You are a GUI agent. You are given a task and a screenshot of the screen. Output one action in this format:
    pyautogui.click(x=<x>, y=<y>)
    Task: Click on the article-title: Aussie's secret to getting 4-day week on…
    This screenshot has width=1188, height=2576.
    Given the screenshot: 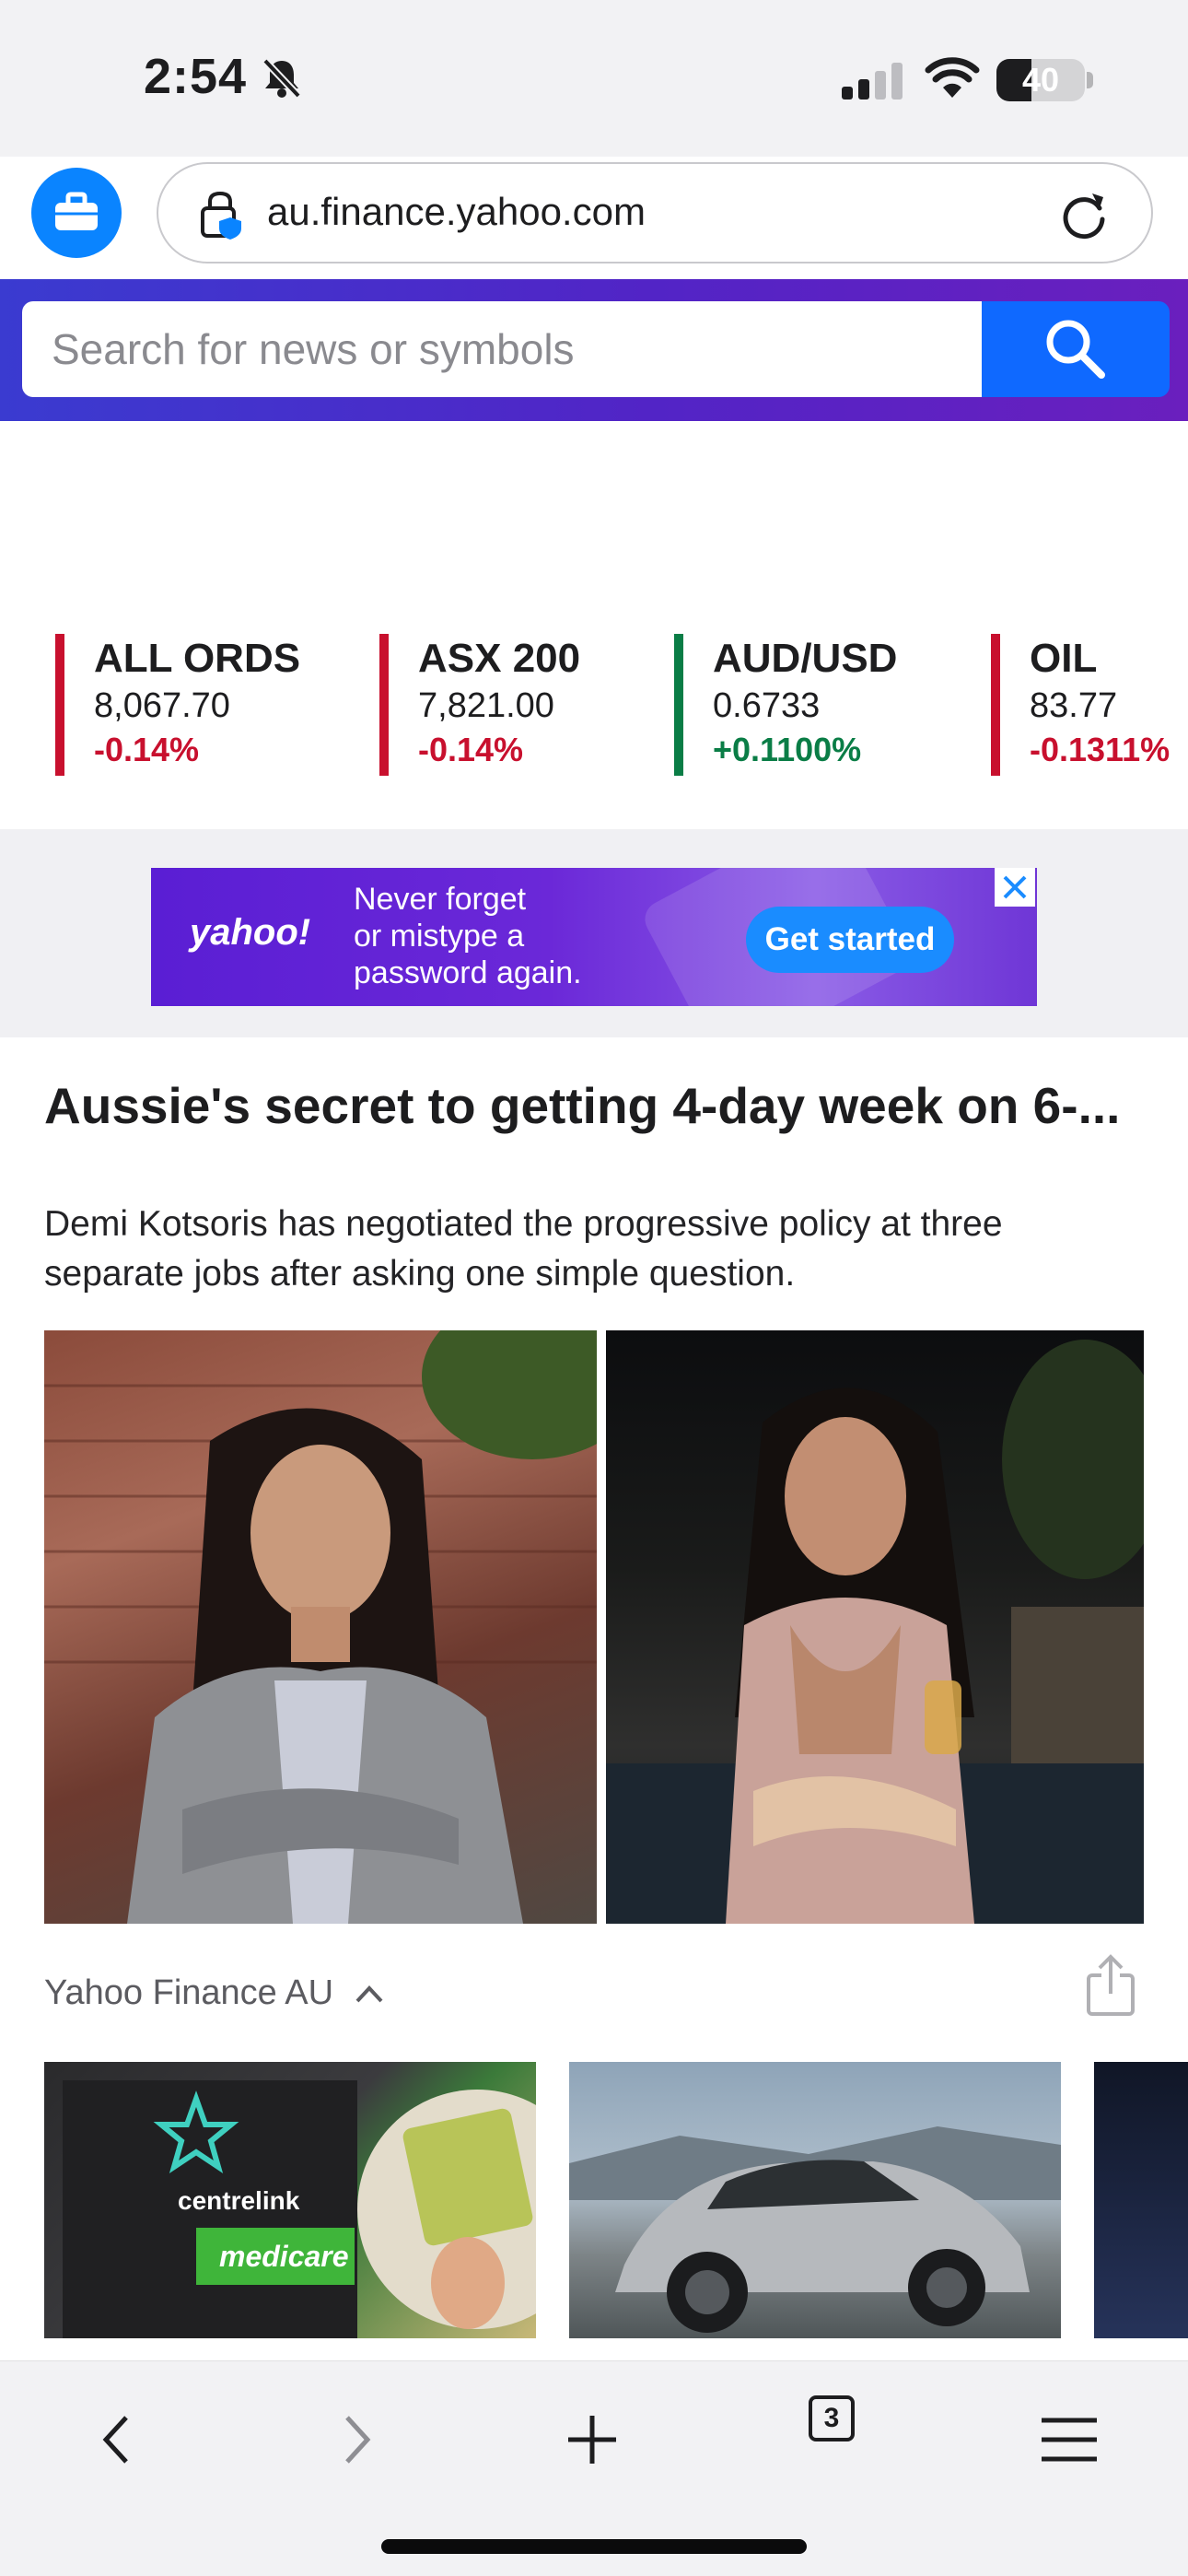 What is the action you would take?
    pyautogui.click(x=596, y=1105)
    